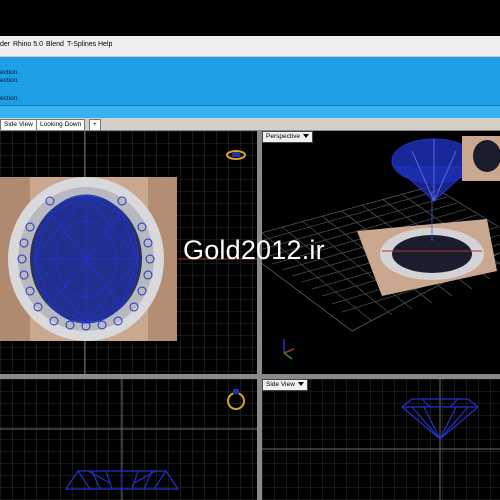 This screenshot has width=500, height=500. I want to click on photo-corner, so click(481, 158).